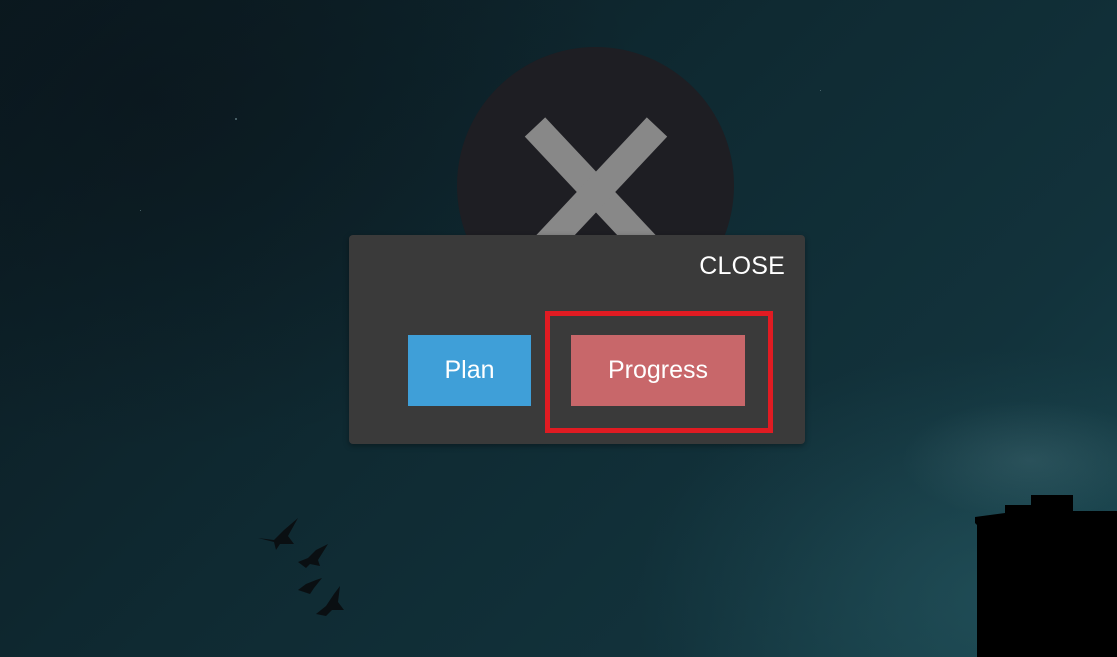  I want to click on choice-dialog: CLOSE Plan Progress, so click(577, 339).